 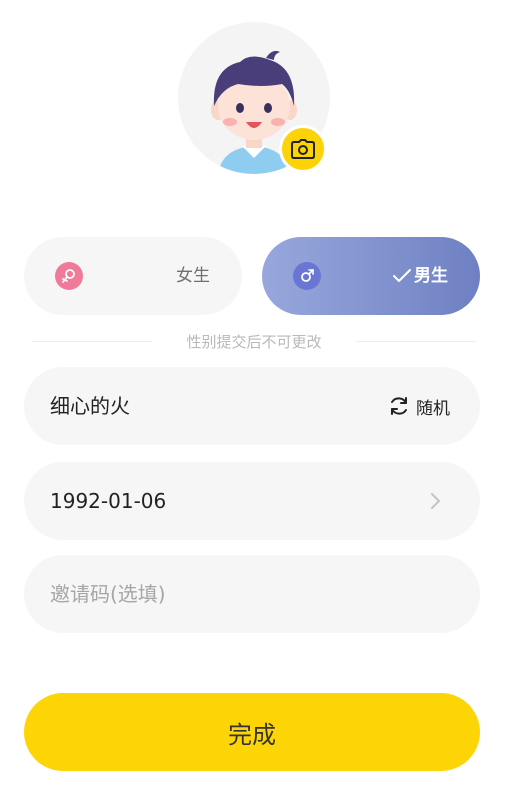 I want to click on female-label: 女生, so click(x=193, y=276).